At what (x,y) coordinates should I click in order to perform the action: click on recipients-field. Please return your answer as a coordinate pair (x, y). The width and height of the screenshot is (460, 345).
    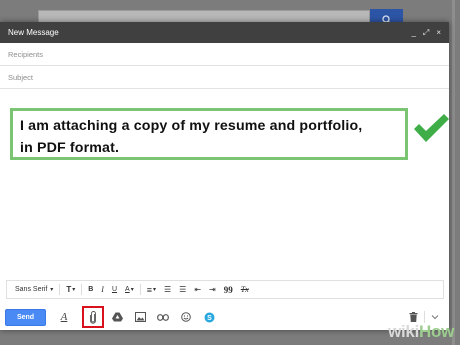
    Looking at the image, I should click on (228, 54).